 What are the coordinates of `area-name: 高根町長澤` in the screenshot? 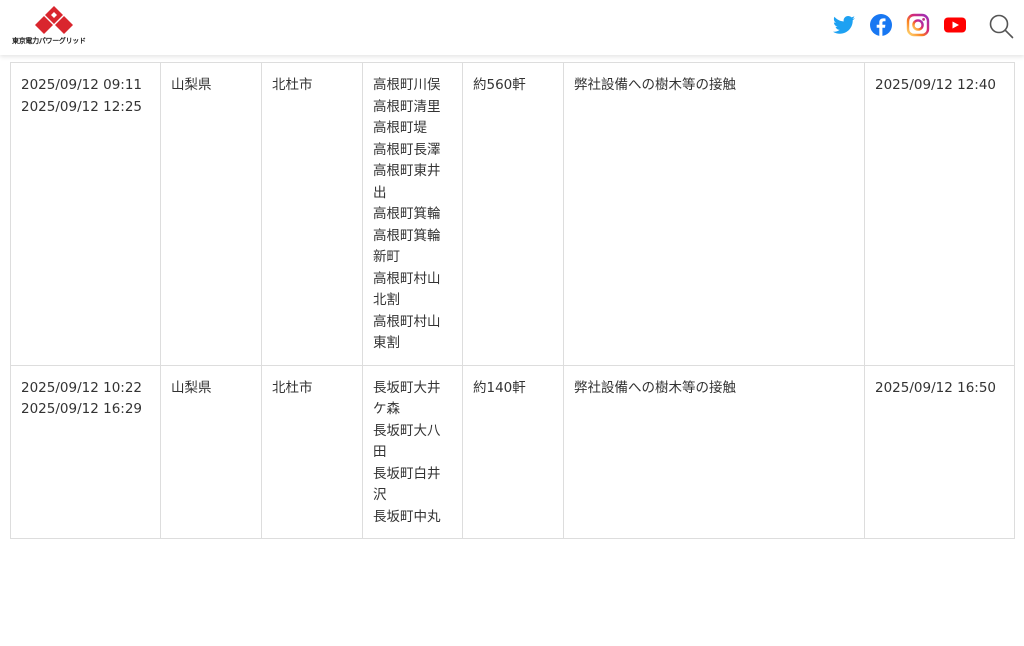 It's located at (407, 149).